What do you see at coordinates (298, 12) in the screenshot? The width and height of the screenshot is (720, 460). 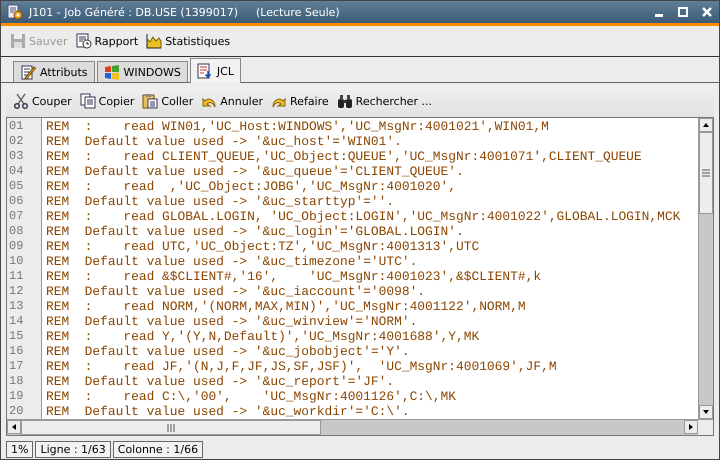 I see `read-only-note: (Lecture Seule)` at bounding box center [298, 12].